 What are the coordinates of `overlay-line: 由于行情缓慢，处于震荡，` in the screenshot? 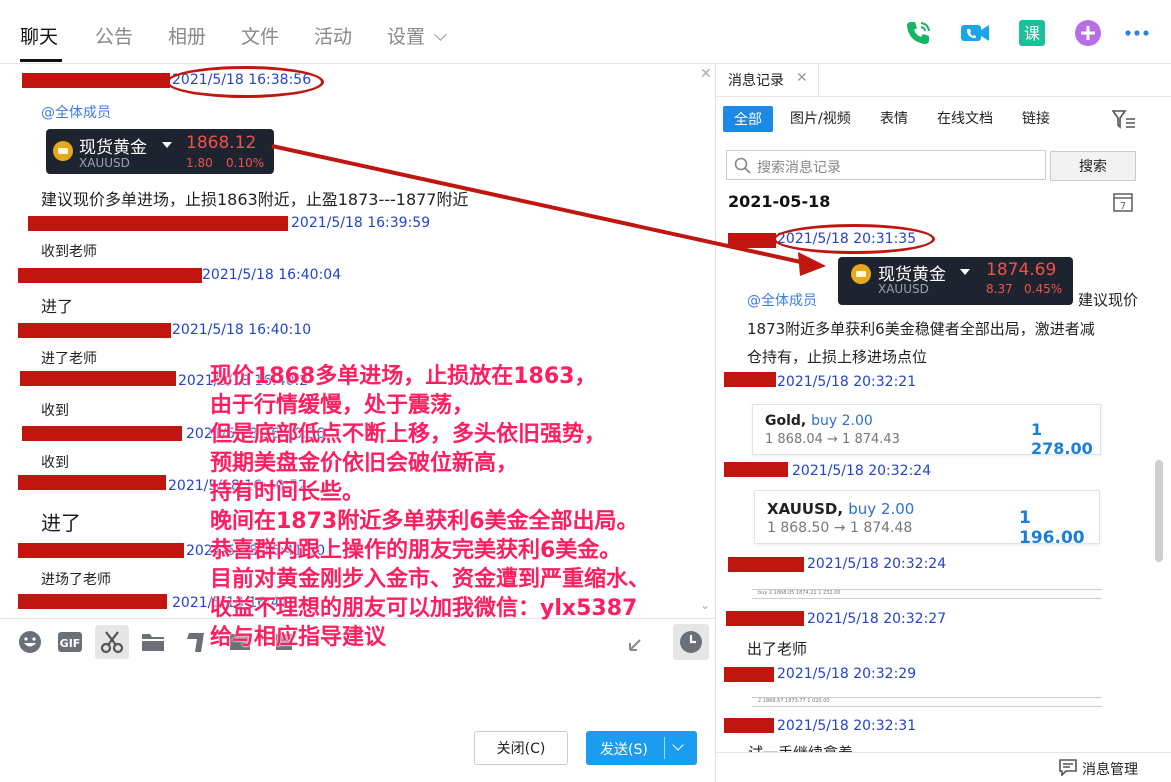 It's located at (342, 405).